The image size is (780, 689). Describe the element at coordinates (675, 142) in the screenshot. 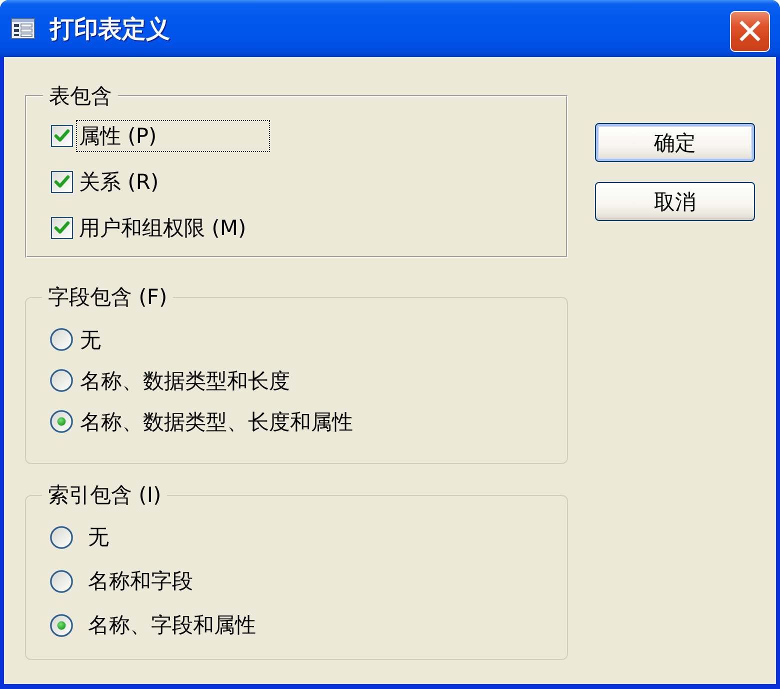

I see `dialog-button: 确定` at that location.